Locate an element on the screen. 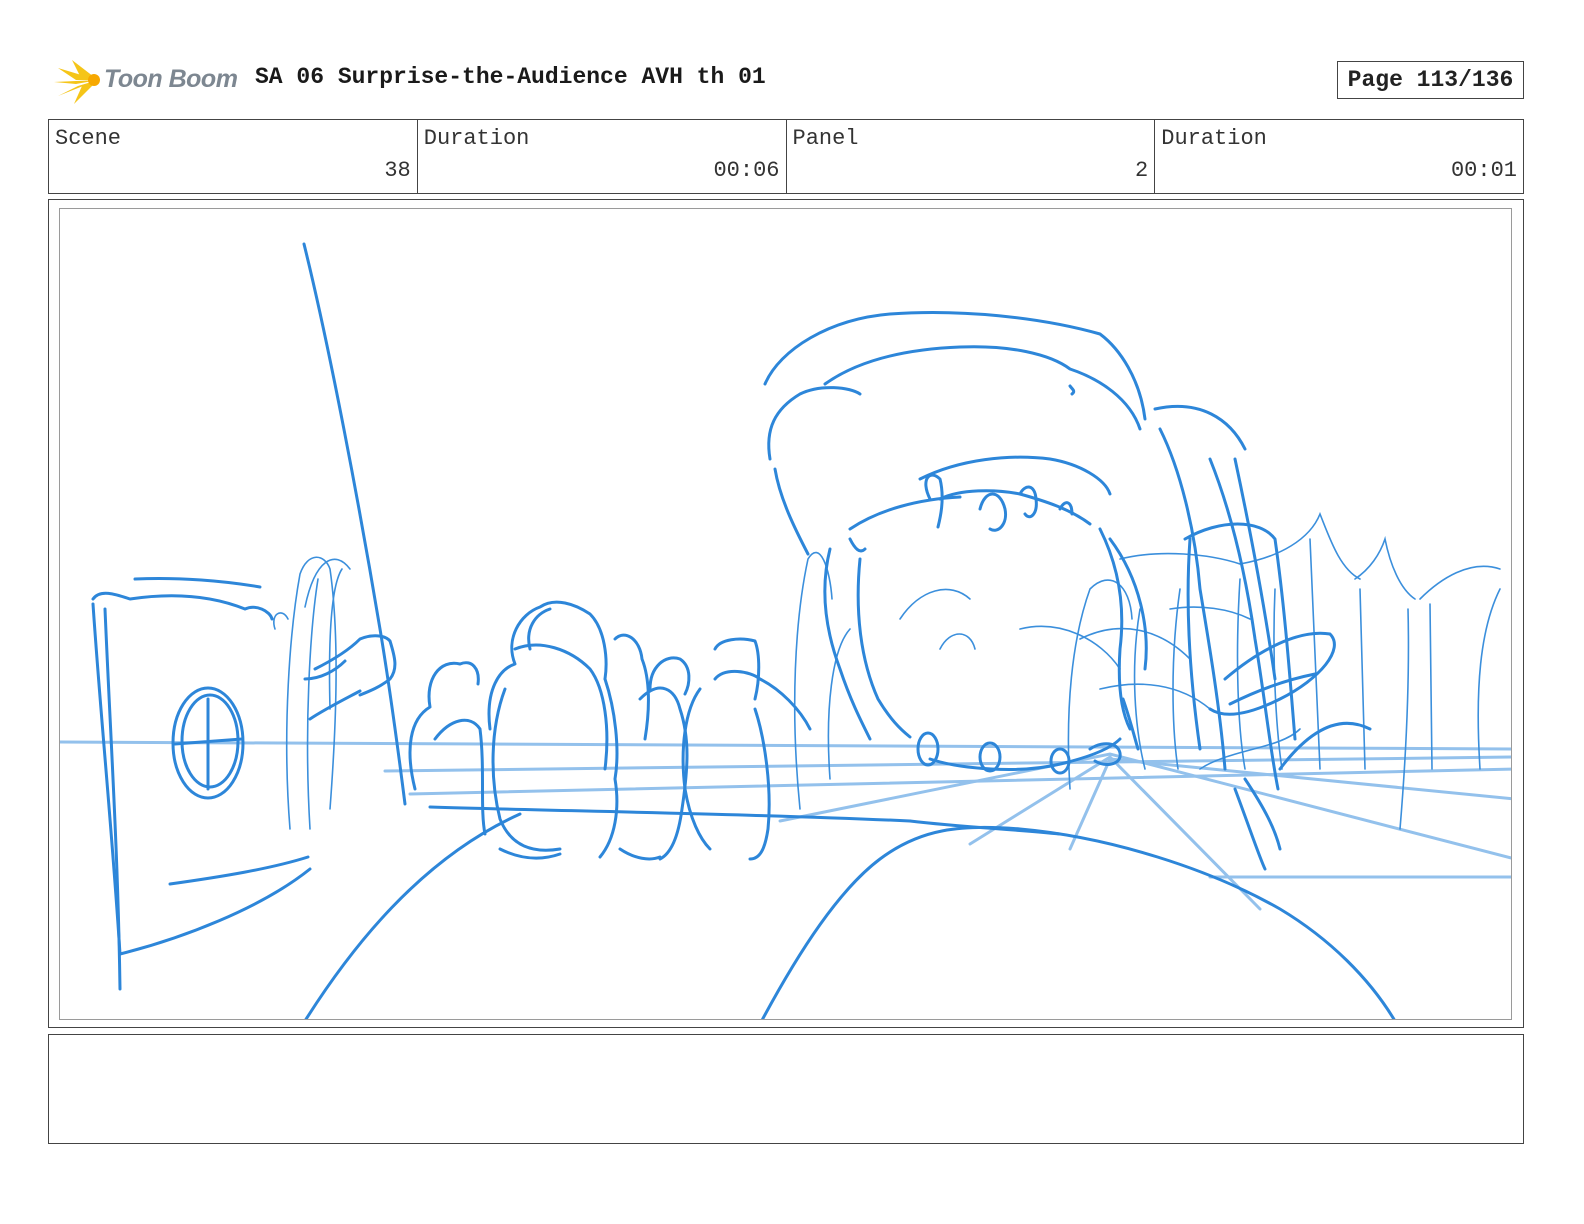 The height and width of the screenshot is (1224, 1584). scene-value: 38 is located at coordinates (397, 170).